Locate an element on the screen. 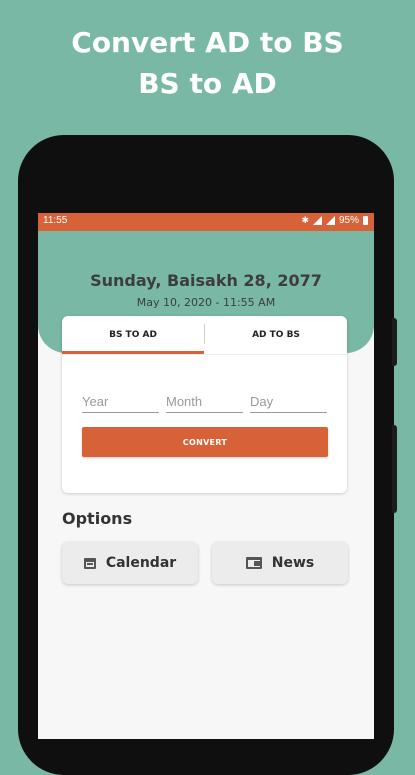  options-heading: Options is located at coordinates (97, 518).